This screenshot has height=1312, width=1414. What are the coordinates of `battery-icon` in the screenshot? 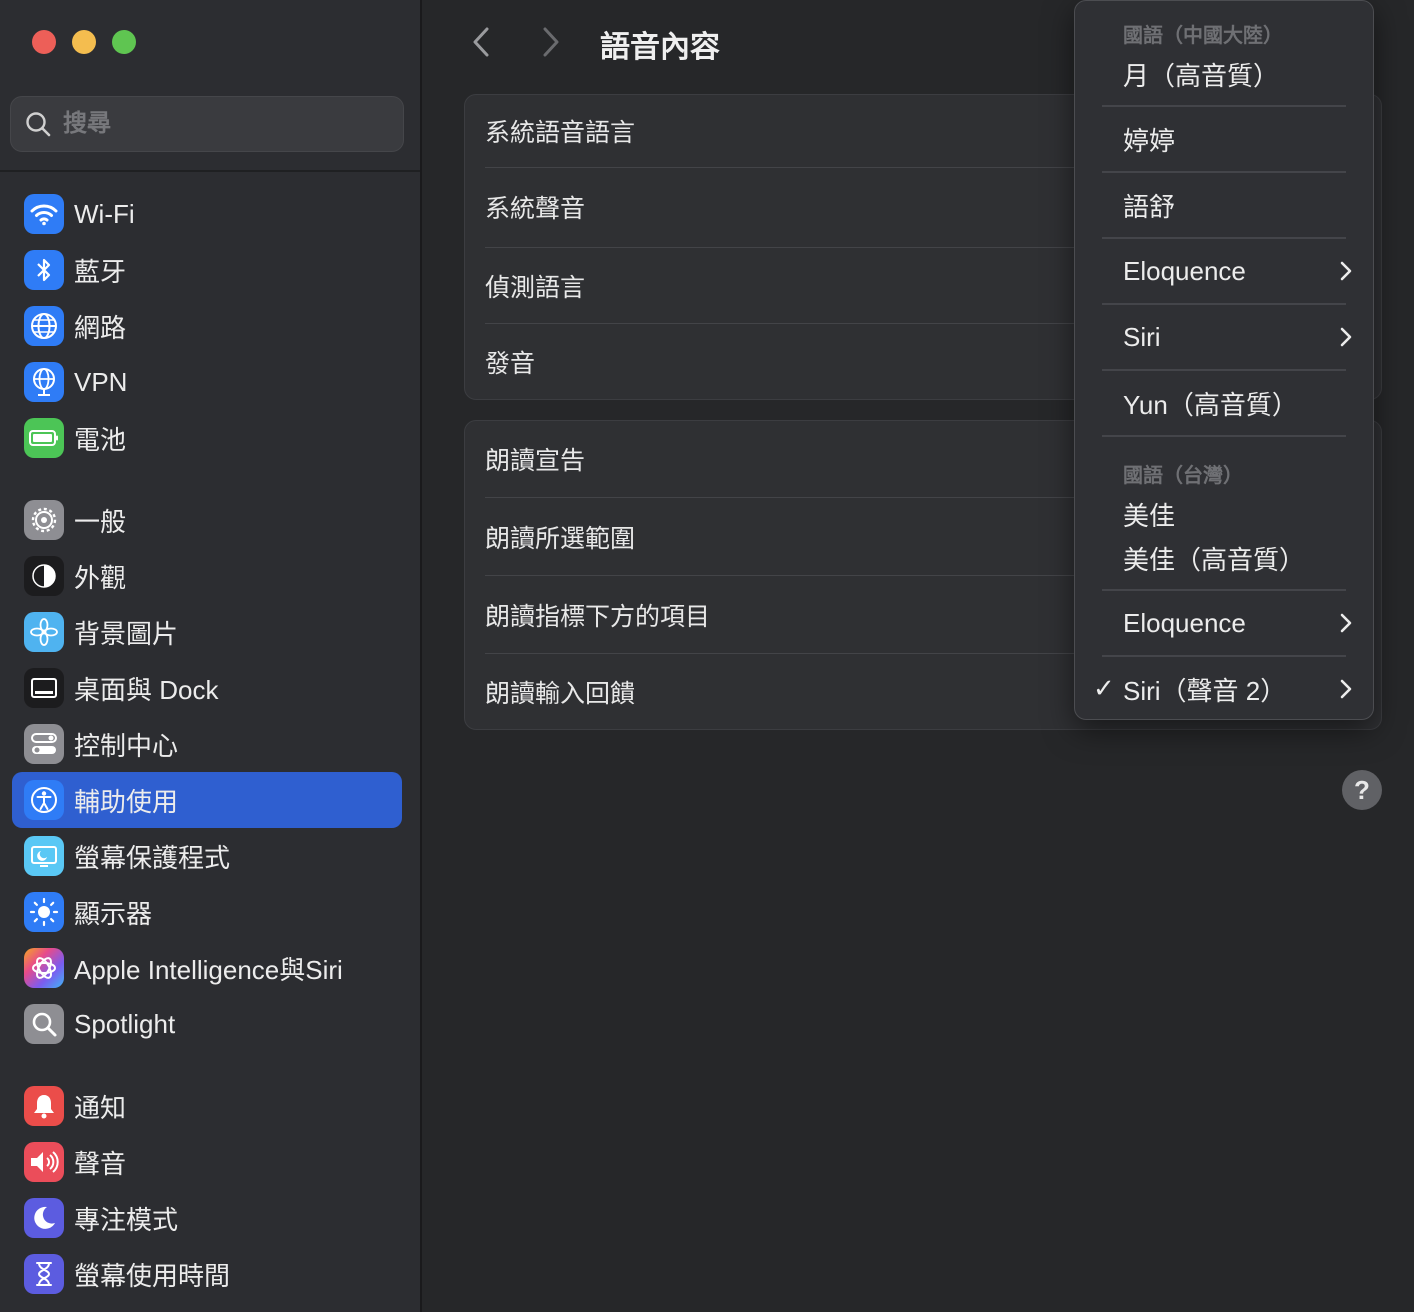 It's located at (44, 438).